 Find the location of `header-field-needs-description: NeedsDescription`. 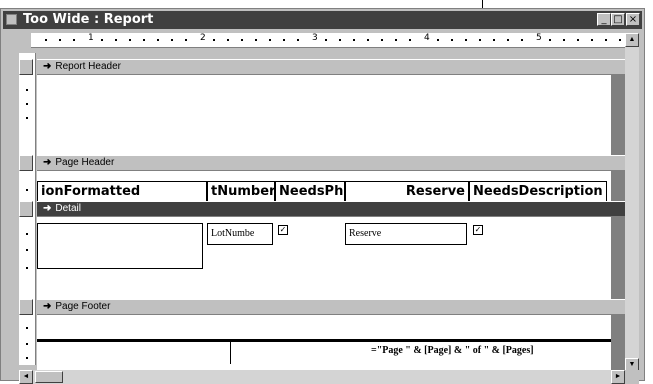

header-field-needs-description: NeedsDescription is located at coordinates (538, 192).